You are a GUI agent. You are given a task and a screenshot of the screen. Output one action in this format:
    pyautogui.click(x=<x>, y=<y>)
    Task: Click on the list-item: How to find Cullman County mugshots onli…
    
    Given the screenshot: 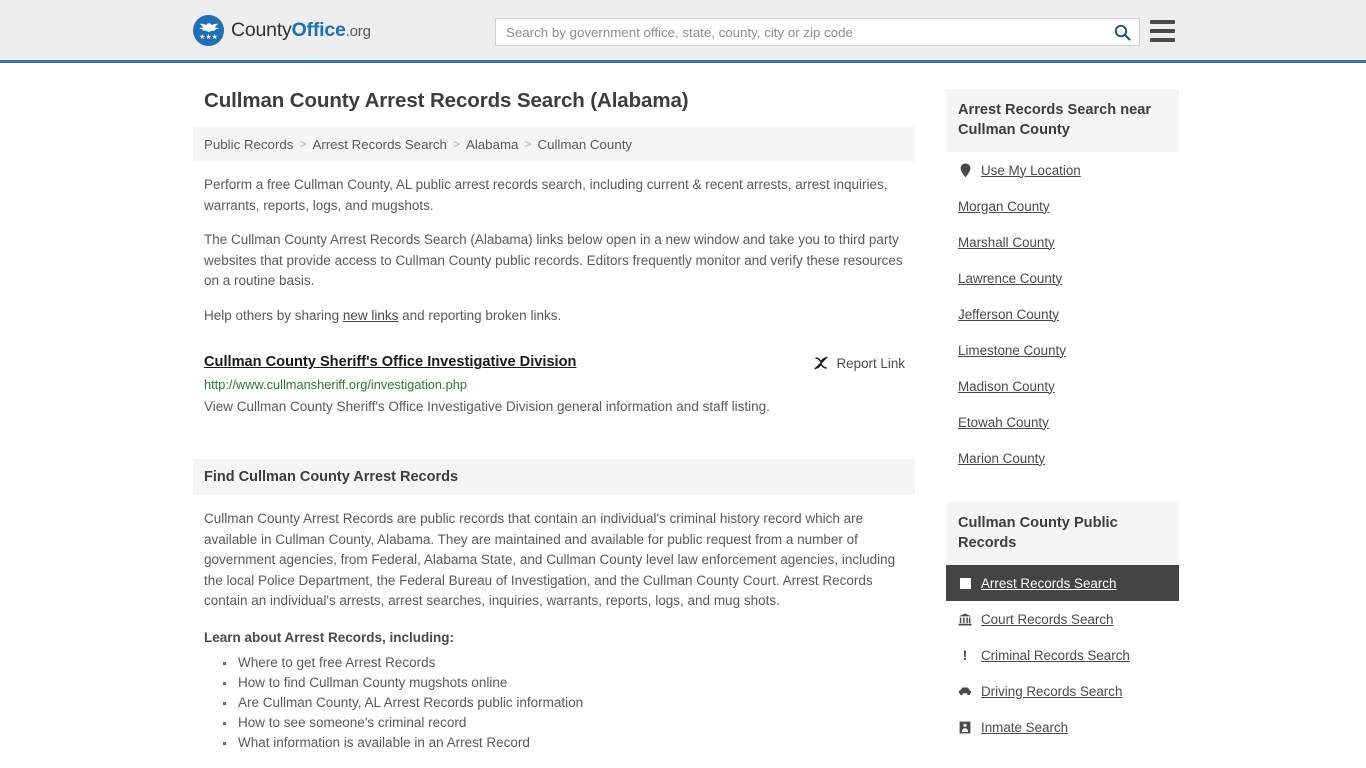 What is the action you would take?
    pyautogui.click(x=569, y=683)
    